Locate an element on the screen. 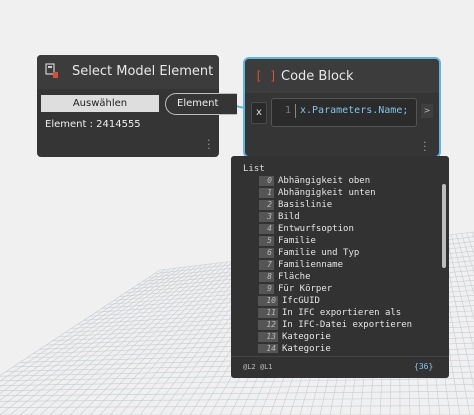  list-item-index: 8 is located at coordinates (266, 277).